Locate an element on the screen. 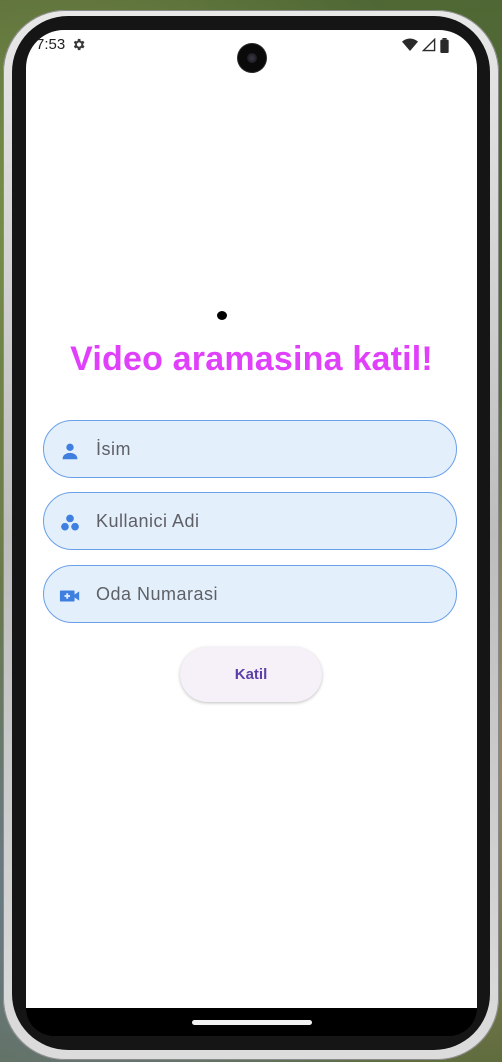 The width and height of the screenshot is (502, 1062). status-icons is located at coordinates (425, 45).